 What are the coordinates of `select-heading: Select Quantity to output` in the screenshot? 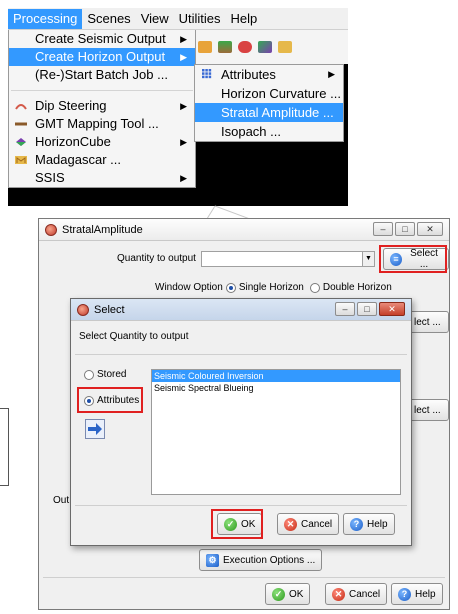 It's located at (134, 336).